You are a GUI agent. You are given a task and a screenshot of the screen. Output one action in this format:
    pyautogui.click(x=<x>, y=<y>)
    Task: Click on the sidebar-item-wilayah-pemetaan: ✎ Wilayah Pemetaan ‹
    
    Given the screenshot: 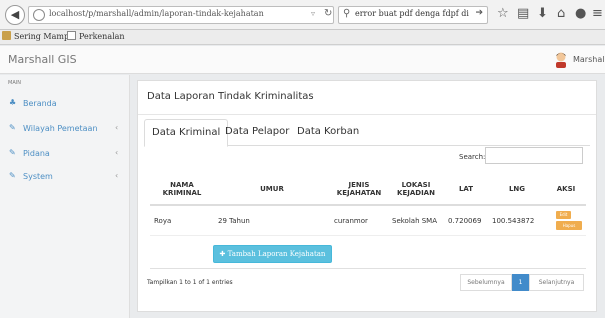 What is the action you would take?
    pyautogui.click(x=65, y=129)
    